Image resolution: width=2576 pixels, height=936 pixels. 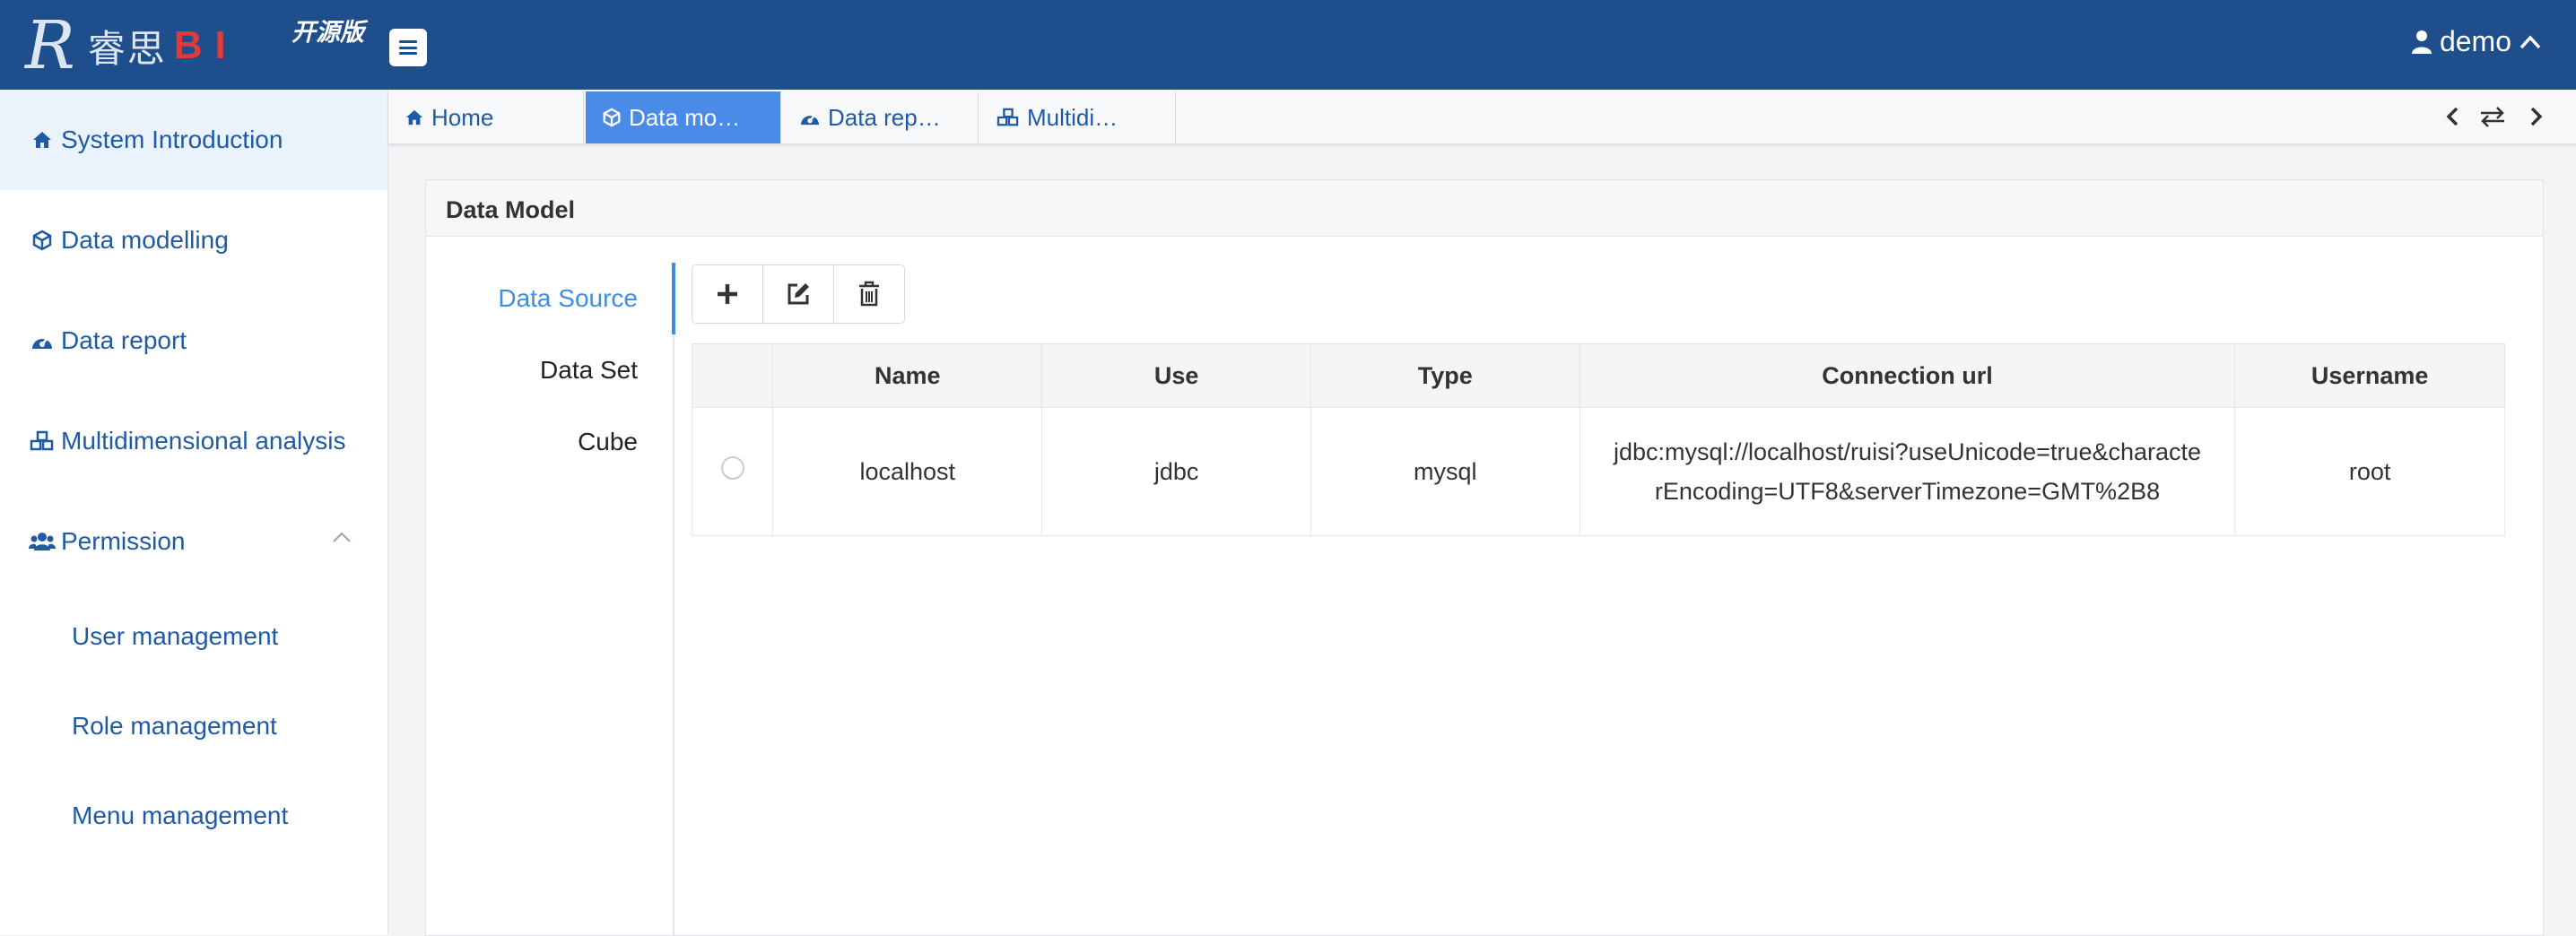 What do you see at coordinates (203, 441) in the screenshot?
I see `sidebar-item-label: Multidimensional analysis` at bounding box center [203, 441].